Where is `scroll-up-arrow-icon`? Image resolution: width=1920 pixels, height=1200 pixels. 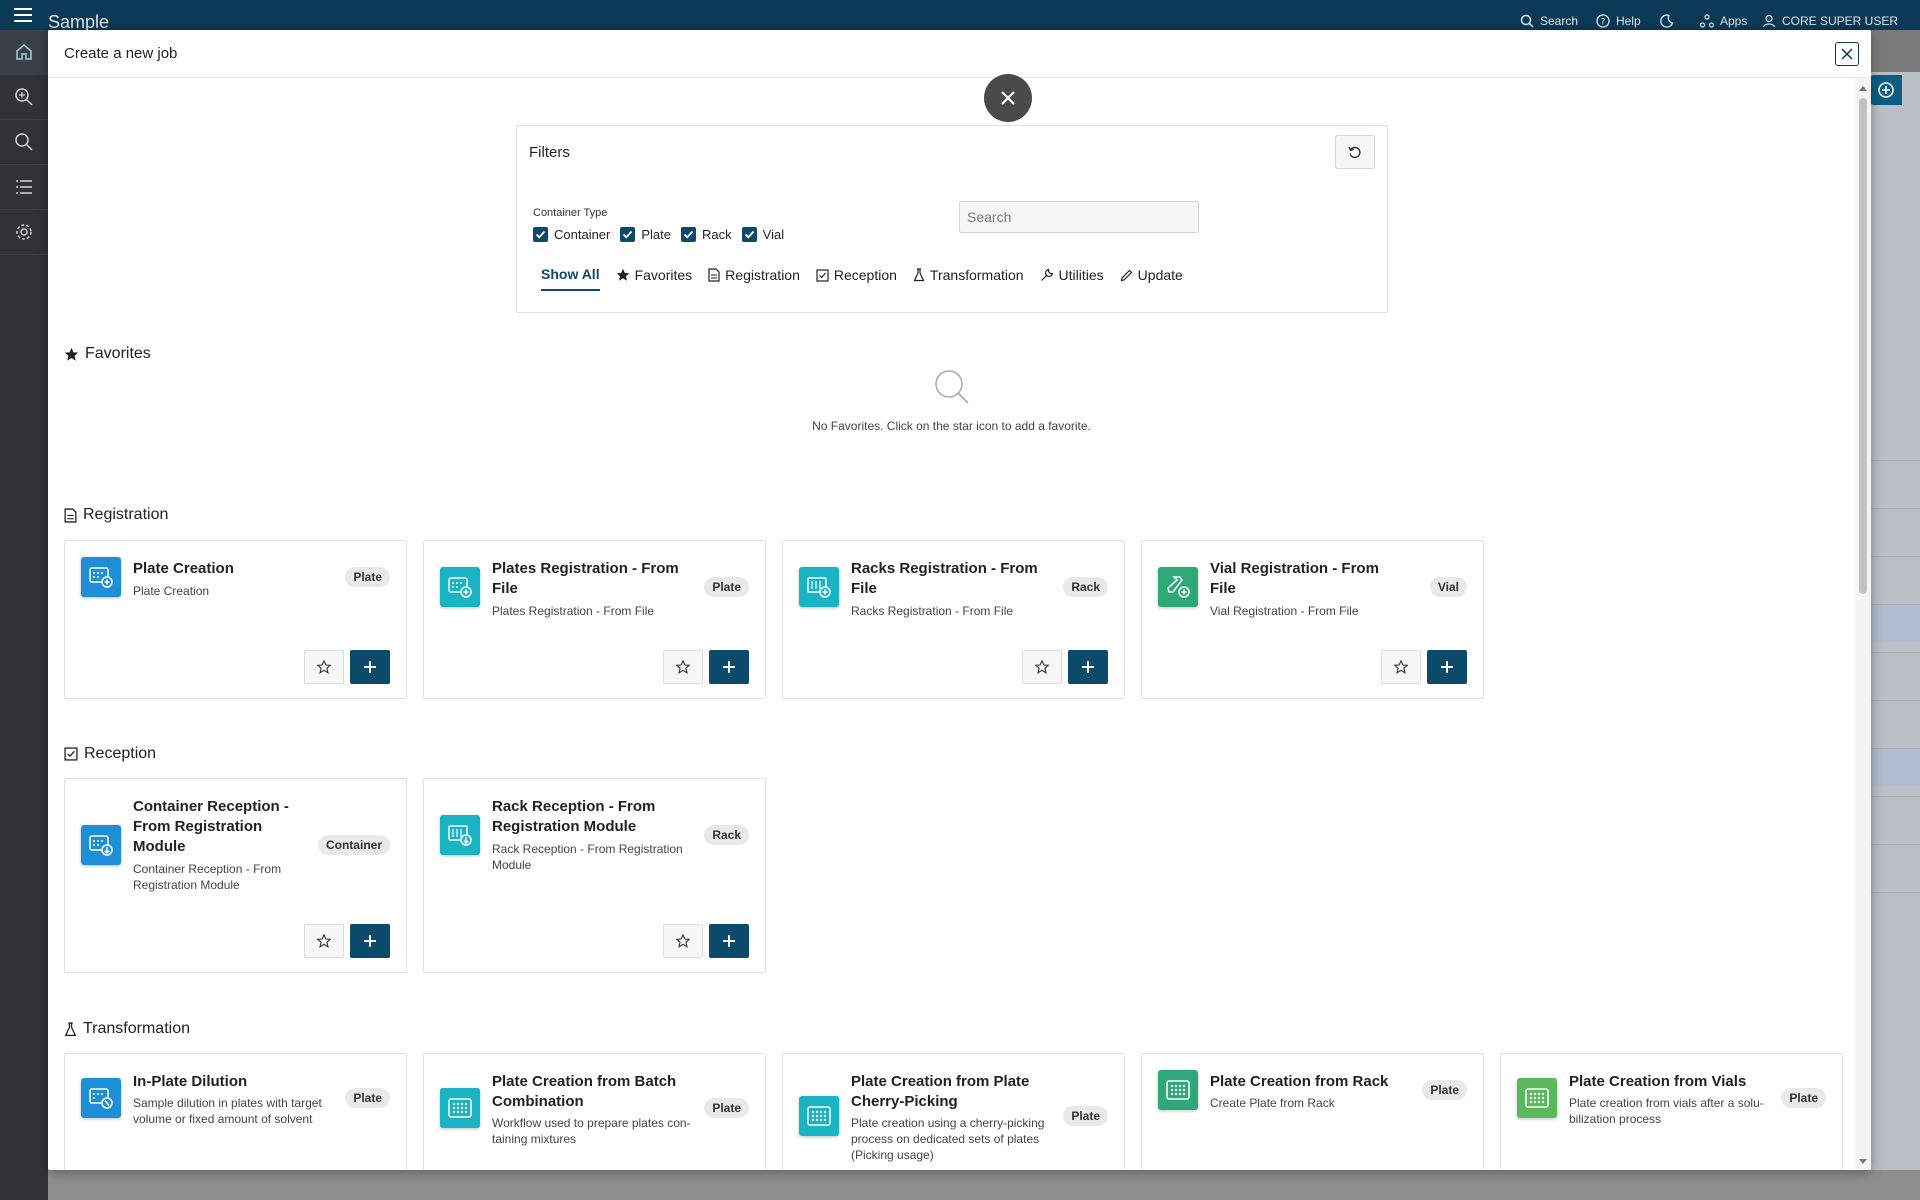 scroll-up-arrow-icon is located at coordinates (1863, 88).